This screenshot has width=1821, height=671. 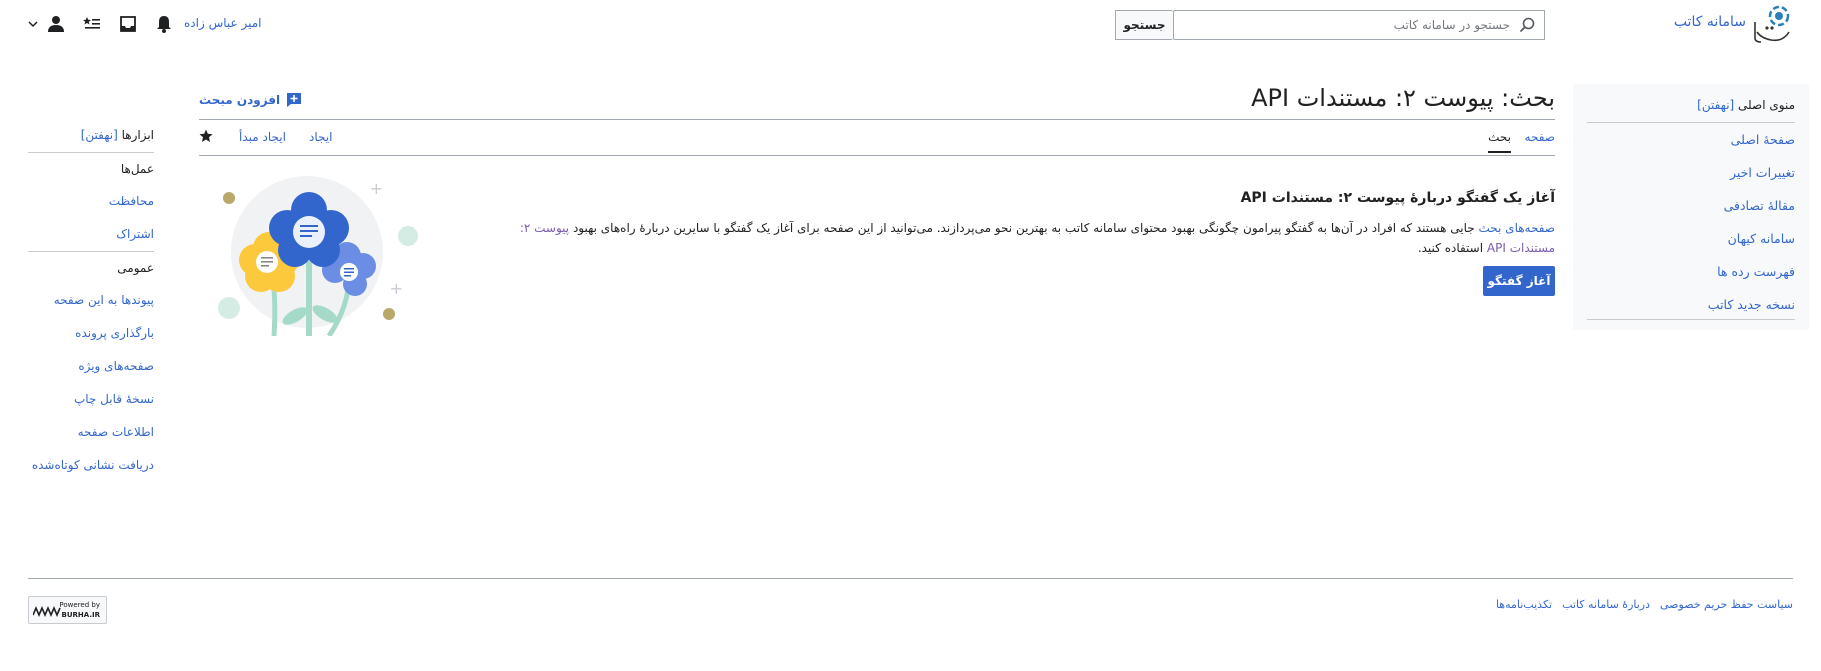 I want to click on site-name: سامانه کاتب, so click(x=1710, y=22).